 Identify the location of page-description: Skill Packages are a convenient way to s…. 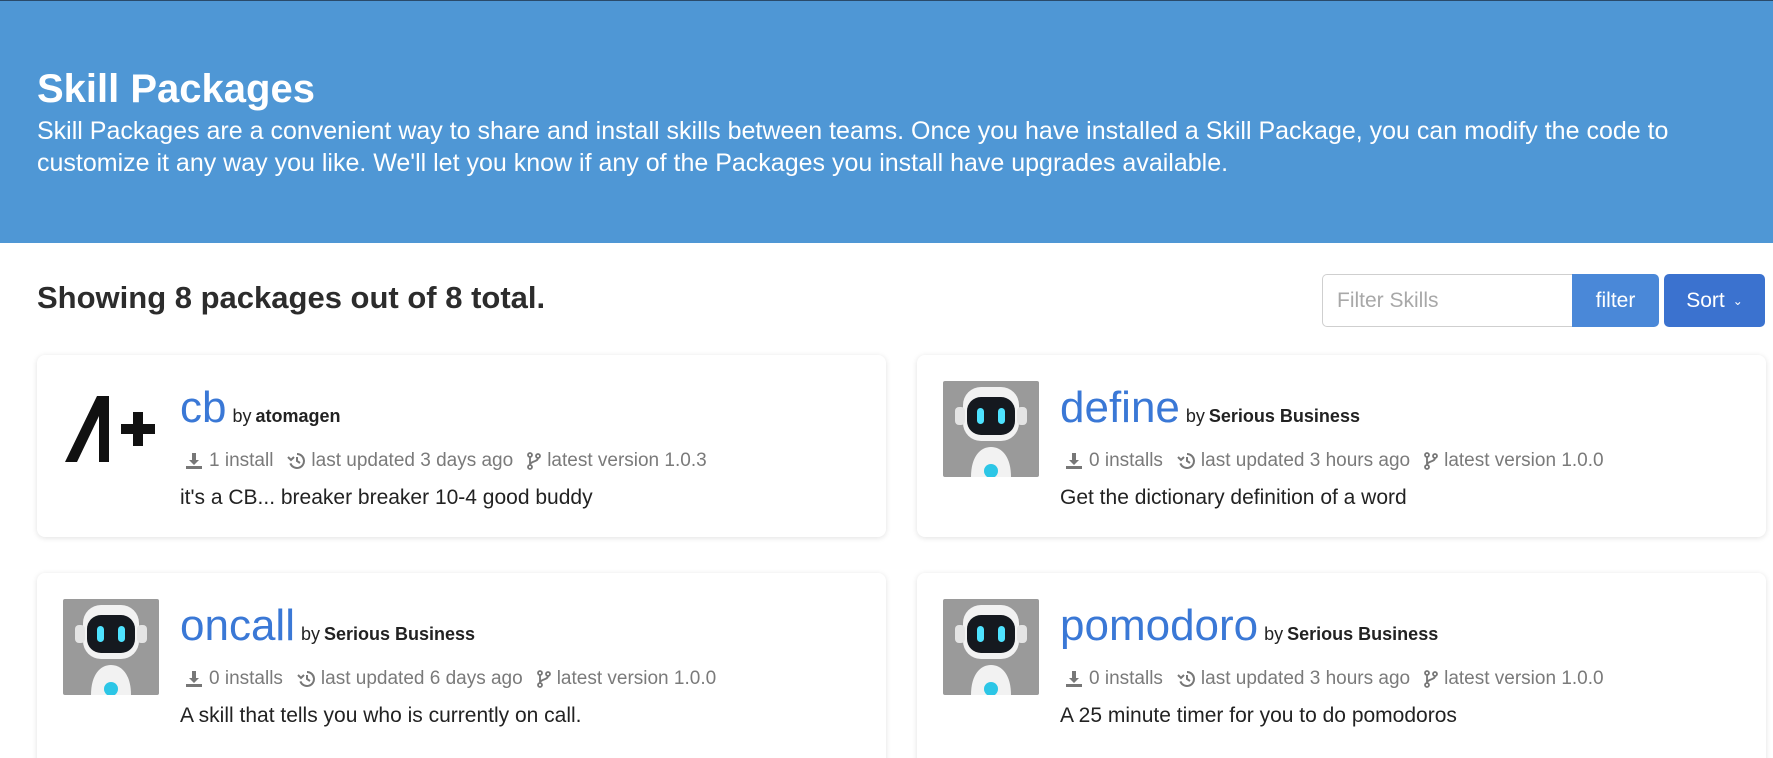
(853, 147).